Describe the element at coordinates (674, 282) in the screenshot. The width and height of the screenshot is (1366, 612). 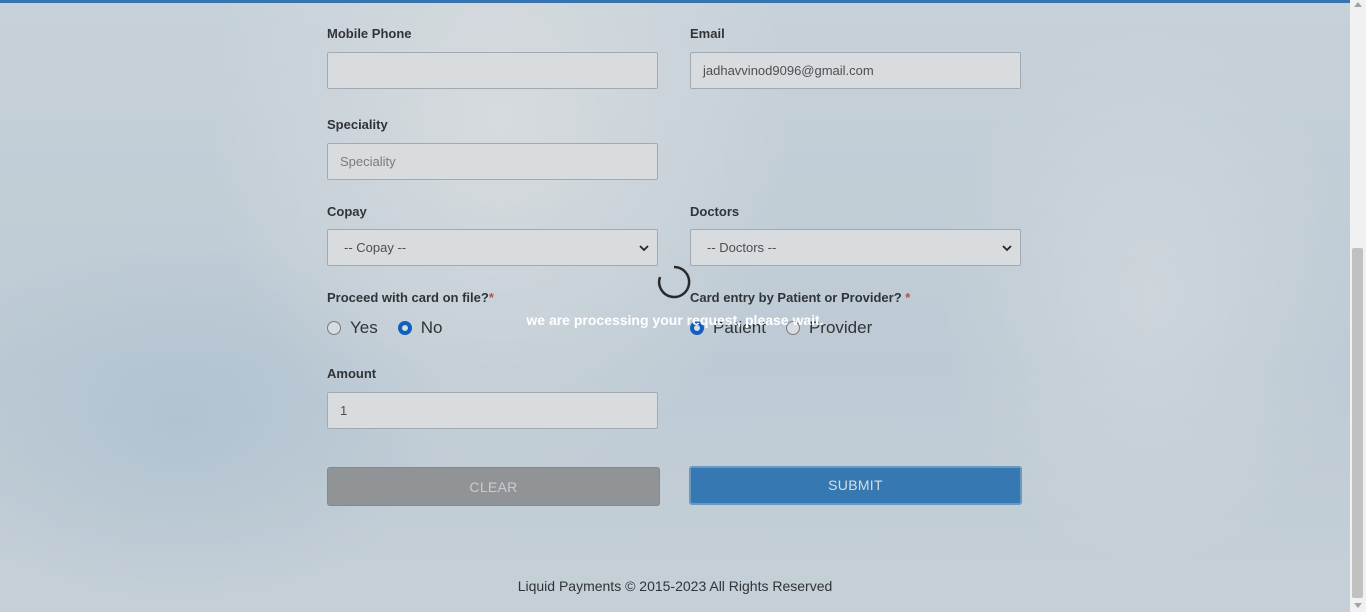
I see `loading-spinner-icon` at that location.